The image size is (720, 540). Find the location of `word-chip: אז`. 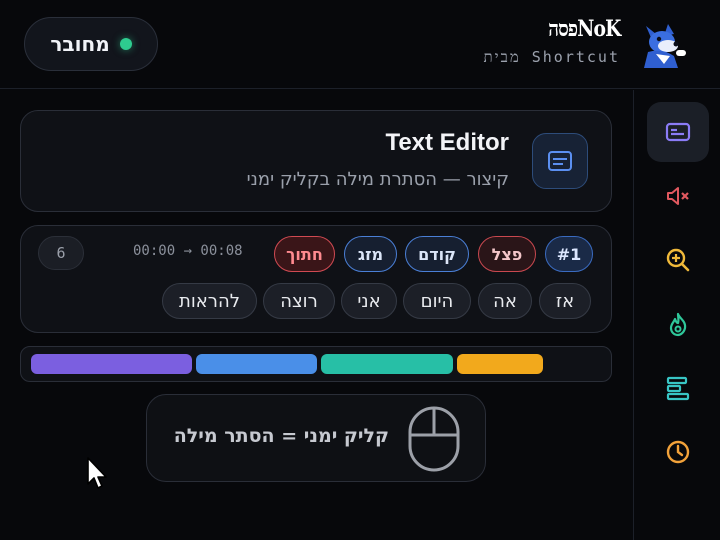

word-chip: אז is located at coordinates (565, 301).